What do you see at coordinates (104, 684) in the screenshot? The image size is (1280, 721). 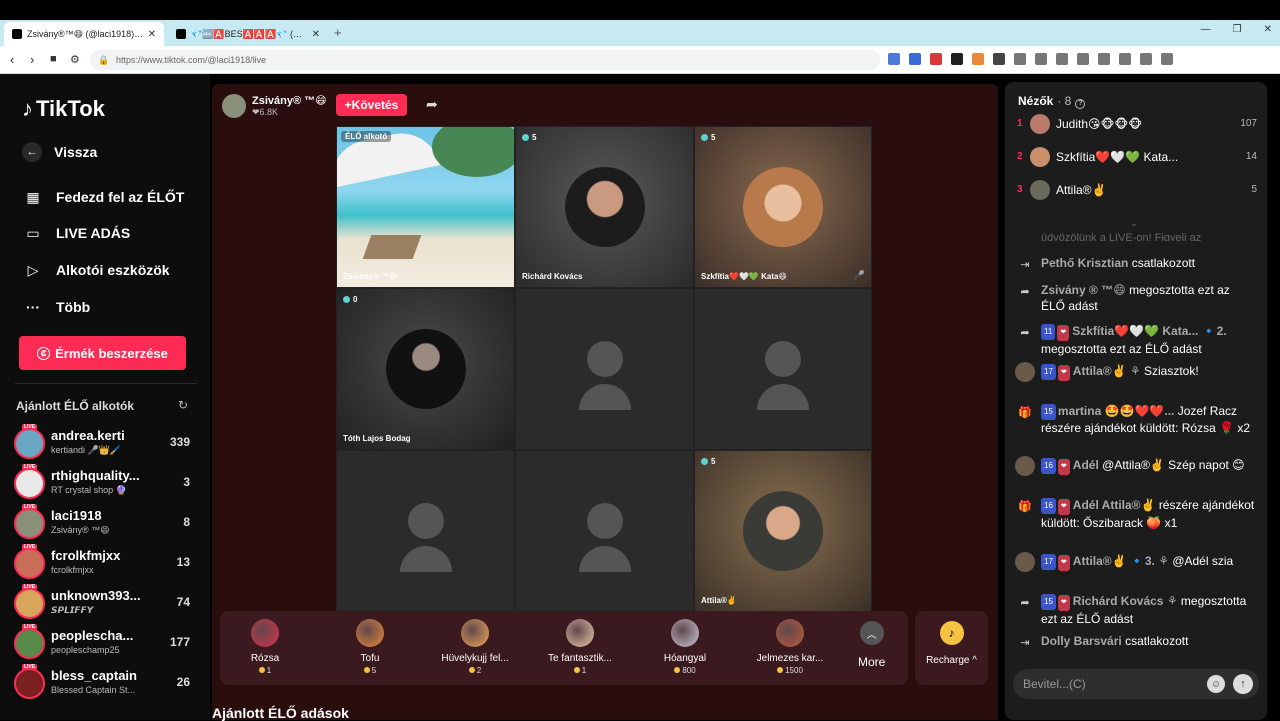 I see `creator-item: LIVE bless_captain Blessed Captain St... 26` at bounding box center [104, 684].